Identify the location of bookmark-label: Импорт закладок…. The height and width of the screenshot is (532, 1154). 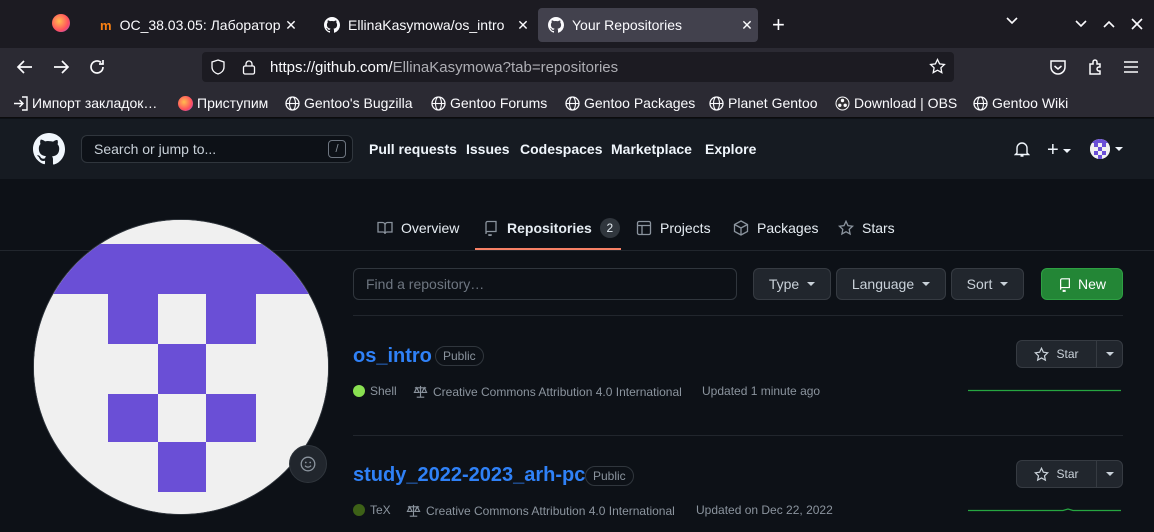
(95, 103).